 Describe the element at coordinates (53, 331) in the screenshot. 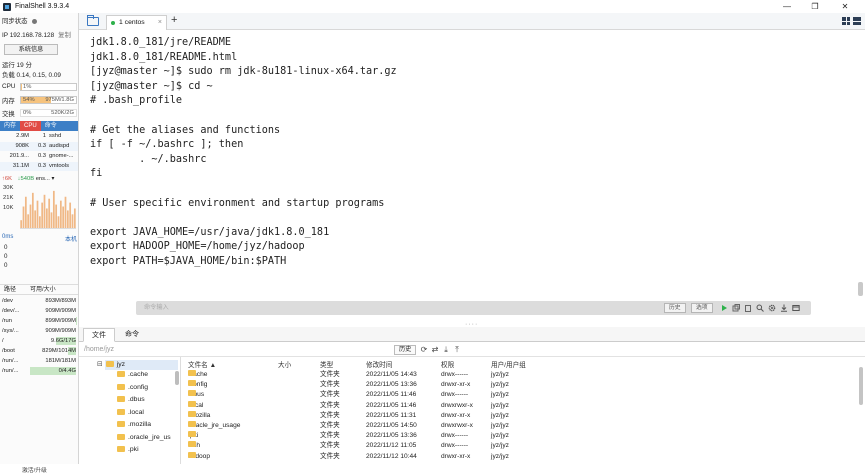

I see `disk-size: 909M/909M` at that location.